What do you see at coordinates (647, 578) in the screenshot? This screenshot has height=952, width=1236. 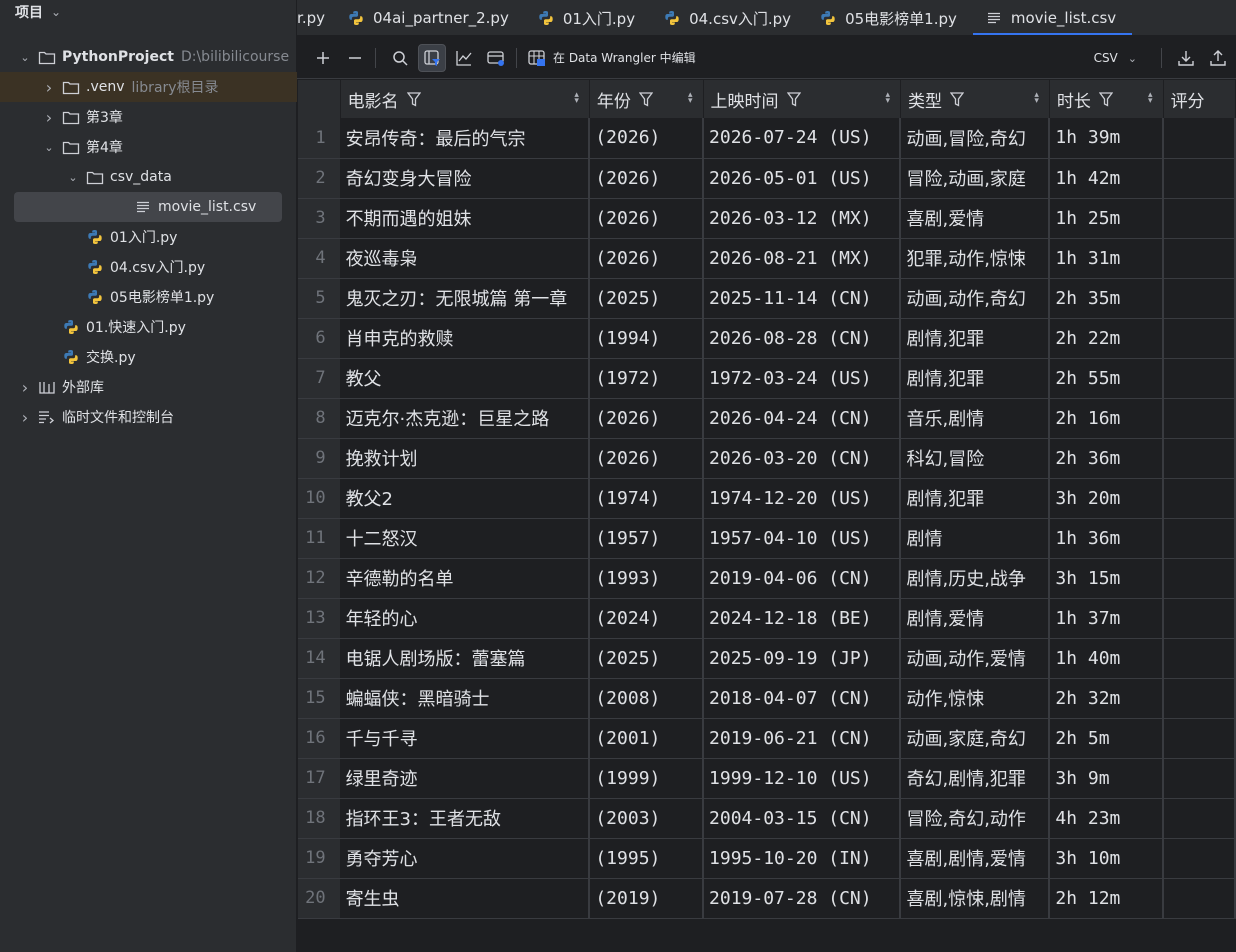 I see `table-cell: (1993)` at bounding box center [647, 578].